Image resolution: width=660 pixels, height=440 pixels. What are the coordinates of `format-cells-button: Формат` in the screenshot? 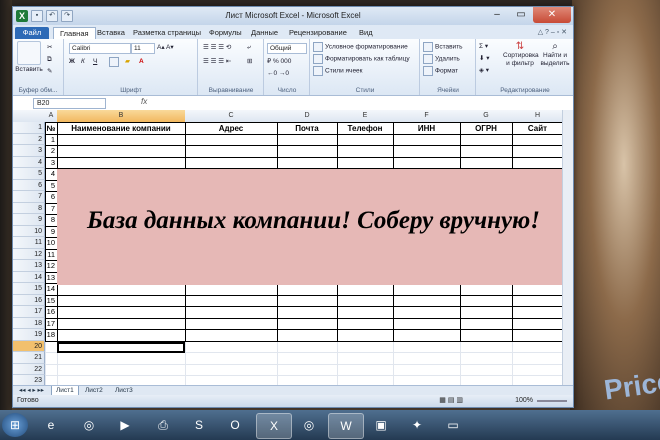 It's located at (440, 71).